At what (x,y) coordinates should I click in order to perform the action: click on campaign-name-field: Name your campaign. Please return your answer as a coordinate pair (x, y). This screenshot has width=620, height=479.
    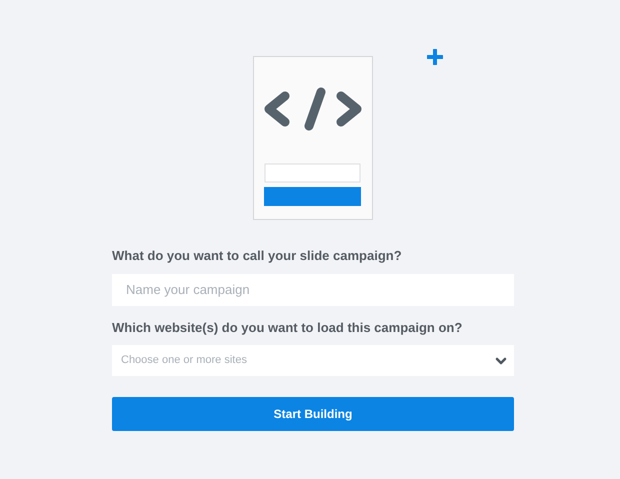
    Looking at the image, I should click on (313, 290).